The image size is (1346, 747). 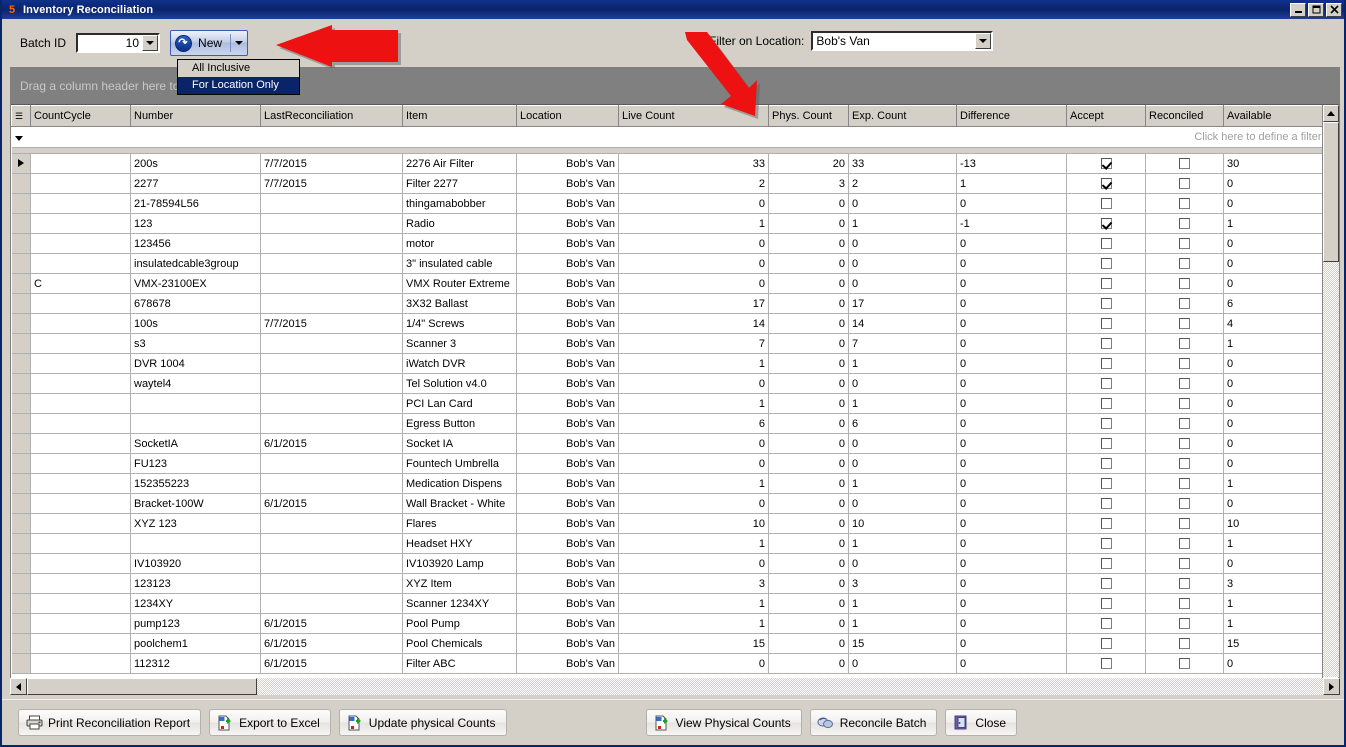 I want to click on cell-phys-count: 3, so click(x=808, y=183).